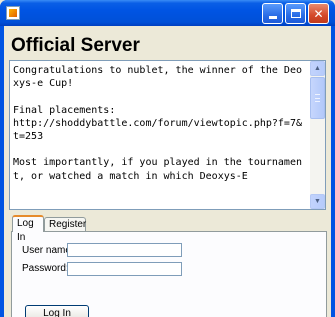 This screenshot has width=335, height=317. Describe the element at coordinates (124, 250) in the screenshot. I see `username-field` at that location.